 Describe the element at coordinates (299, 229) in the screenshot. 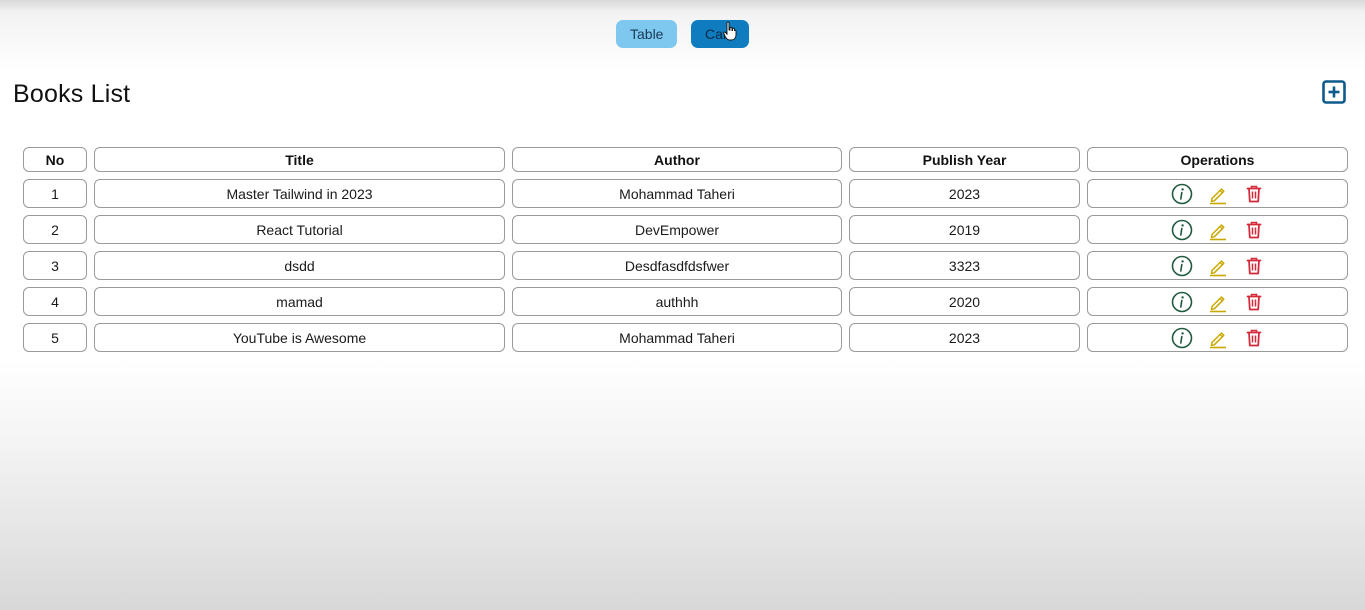

I see `cell-title: React Tutorial` at that location.